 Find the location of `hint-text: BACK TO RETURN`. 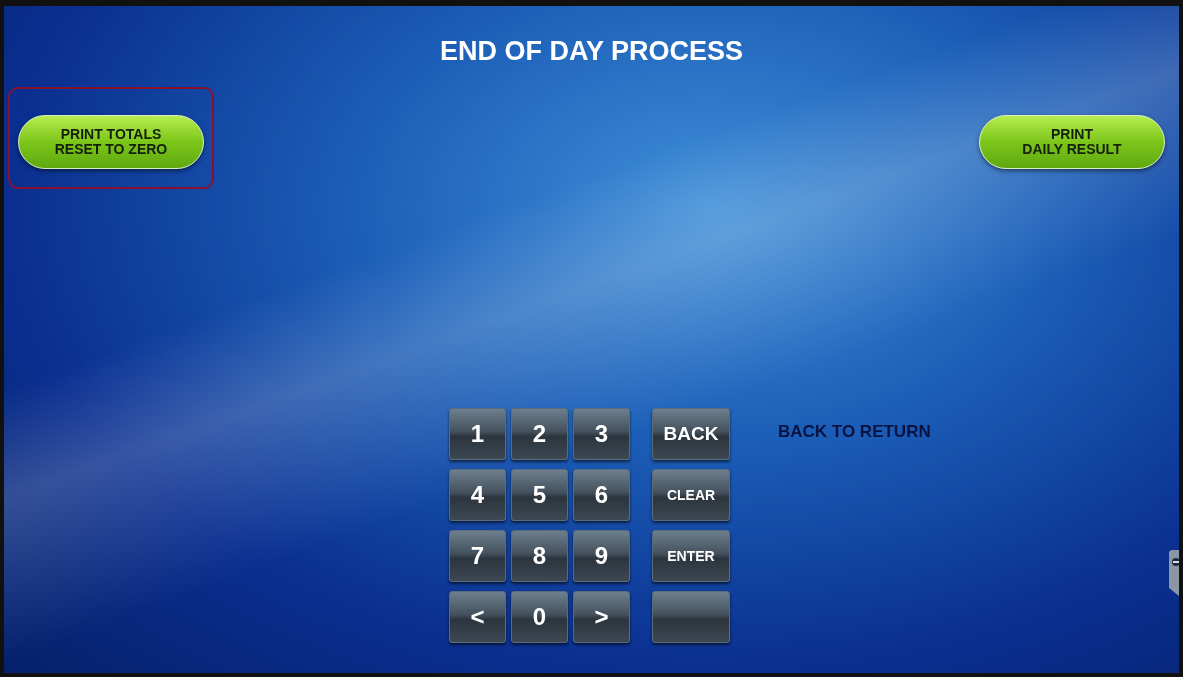

hint-text: BACK TO RETURN is located at coordinates (854, 432).